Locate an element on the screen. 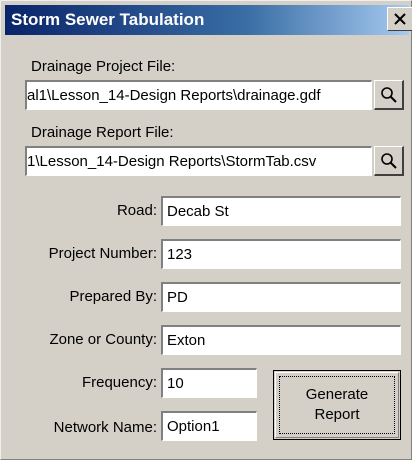  prepared-by-input: PD is located at coordinates (281, 297).